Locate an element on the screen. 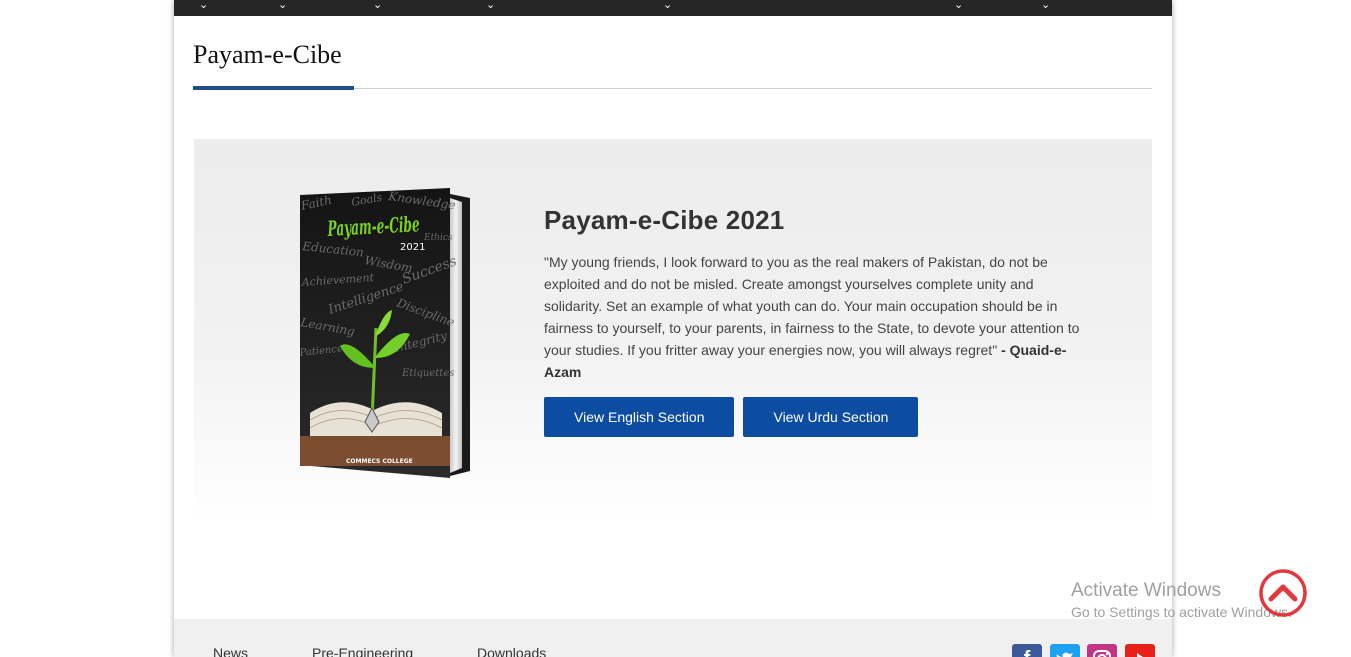 This screenshot has width=1351, height=657. title-accent-underline is located at coordinates (273, 88).